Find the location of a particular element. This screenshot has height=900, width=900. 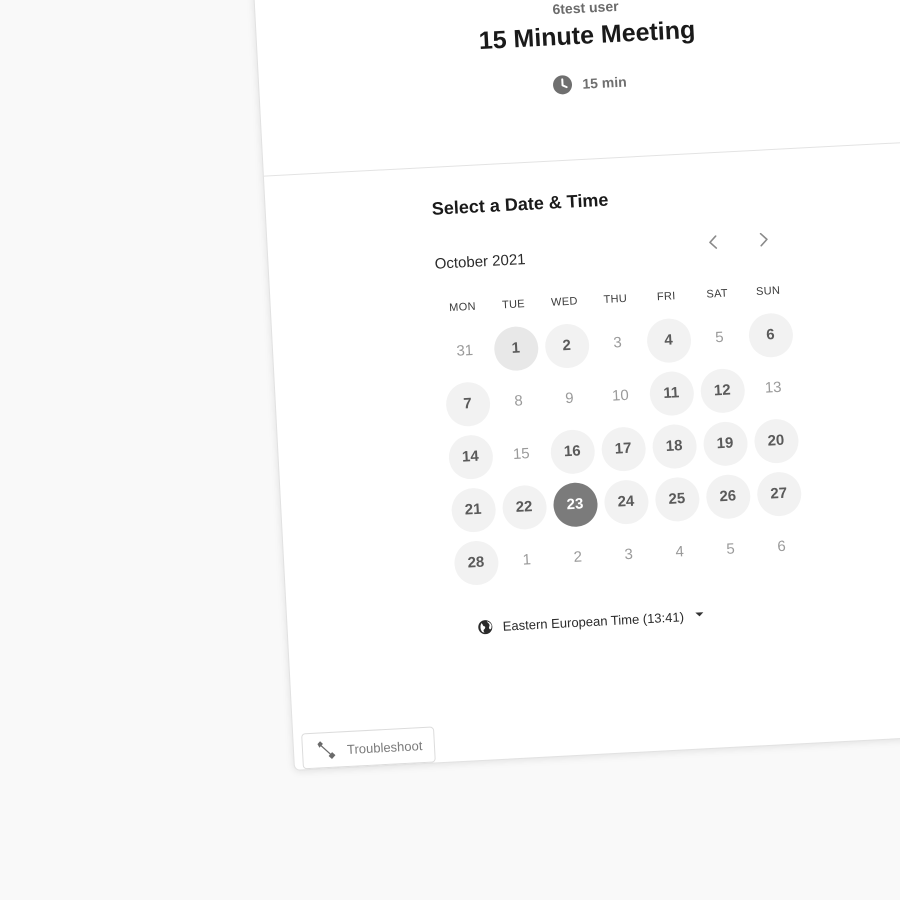

header-divider is located at coordinates (581, 156).